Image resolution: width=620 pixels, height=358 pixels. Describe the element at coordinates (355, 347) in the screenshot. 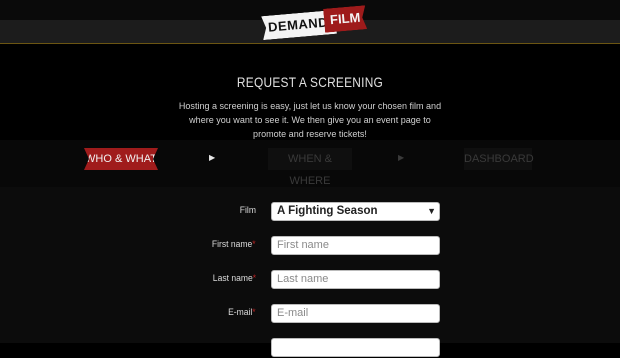

I see `next-input` at that location.